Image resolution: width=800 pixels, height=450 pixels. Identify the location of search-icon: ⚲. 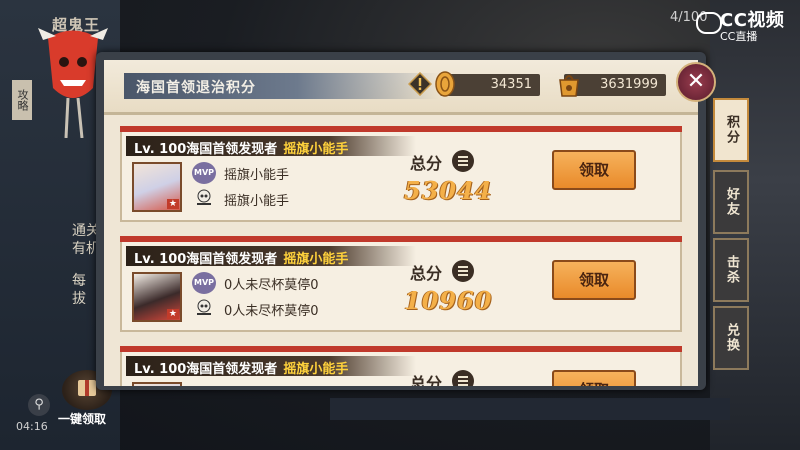
(39, 405).